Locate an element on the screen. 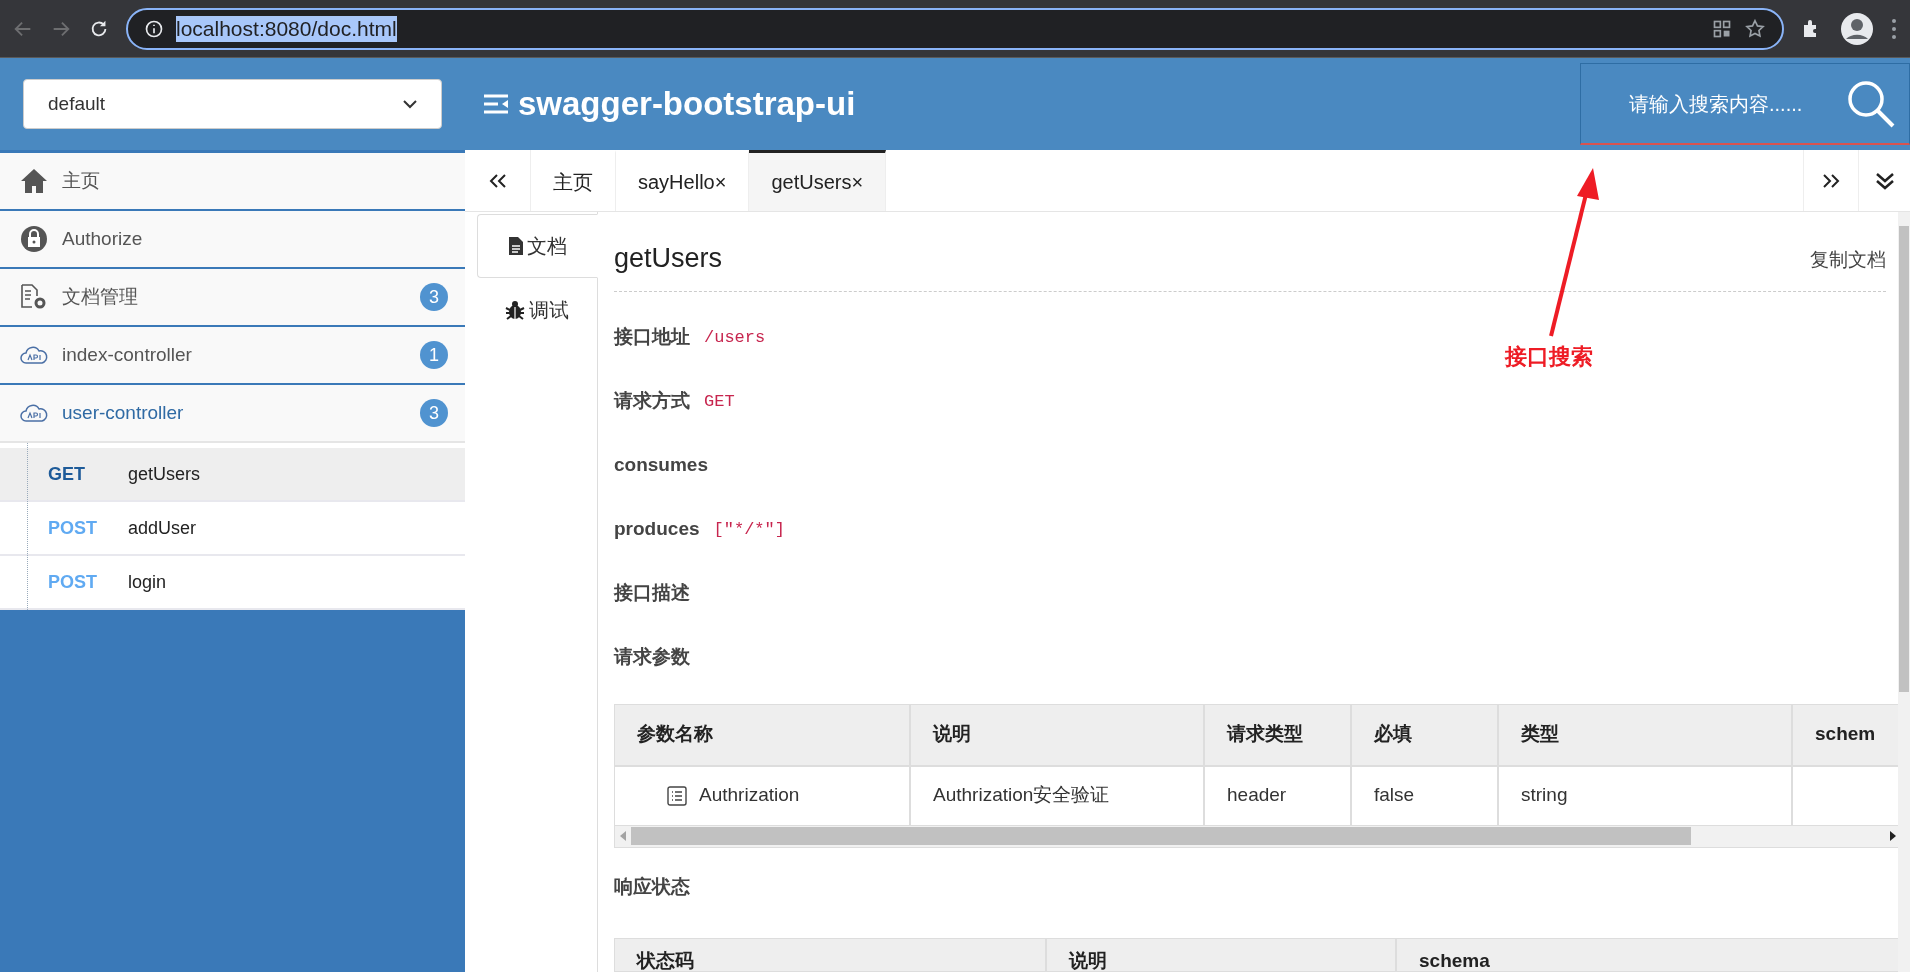 The image size is (1910, 972). column-header: 类型 is located at coordinates (1644, 734).